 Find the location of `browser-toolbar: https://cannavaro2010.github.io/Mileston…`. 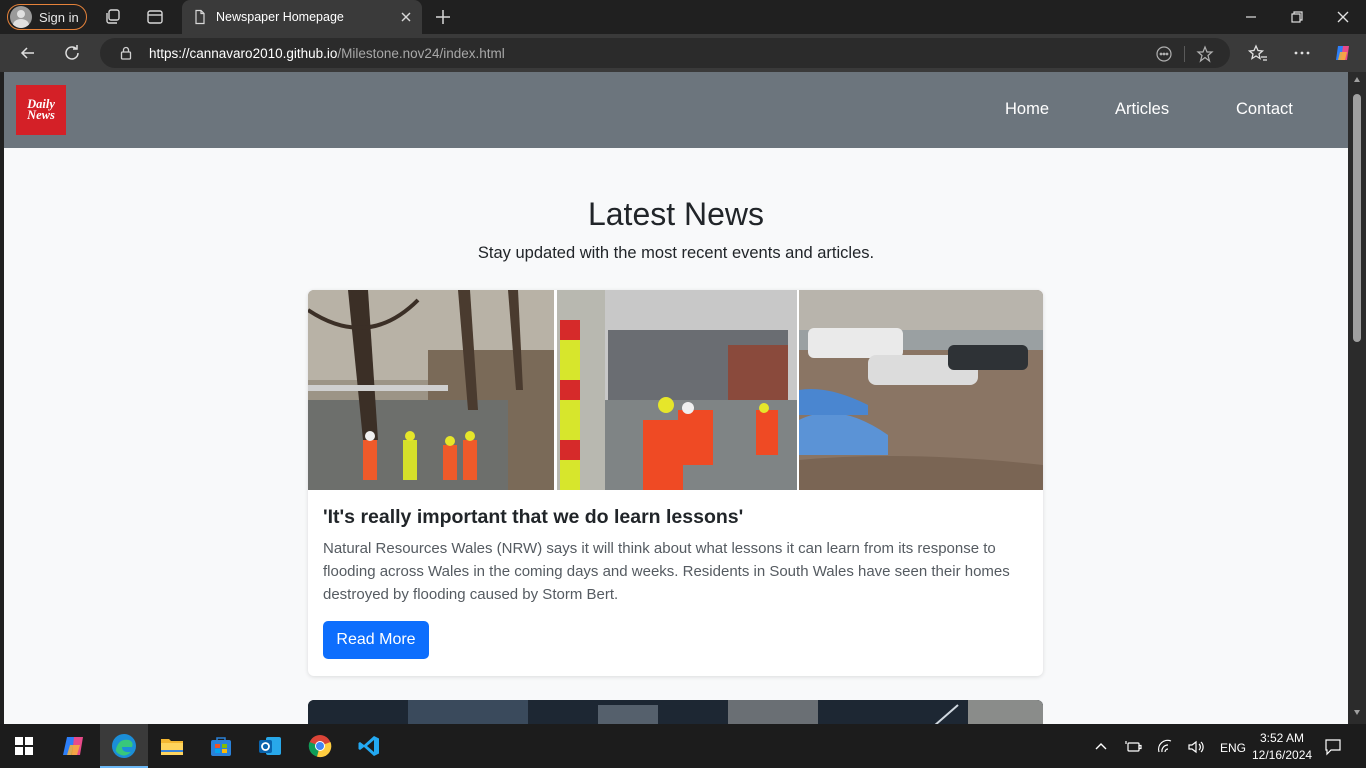

browser-toolbar: https://cannavaro2010.github.io/Mileston… is located at coordinates (683, 53).